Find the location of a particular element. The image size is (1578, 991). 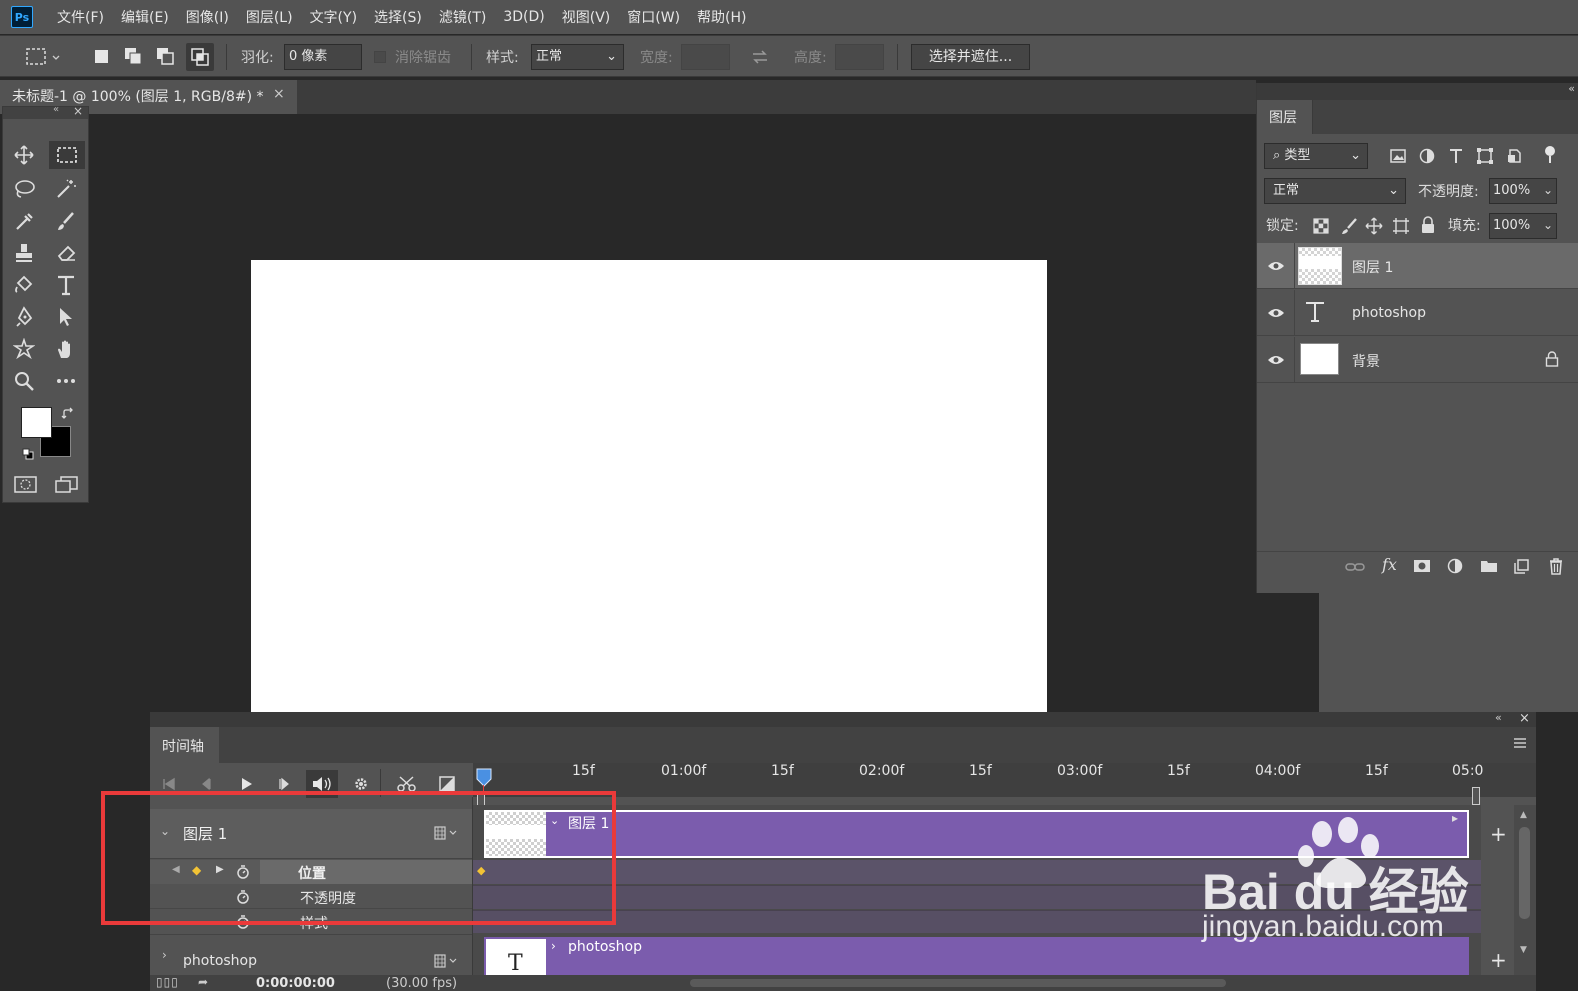

new-adjustment-icon is located at coordinates (1456, 567).